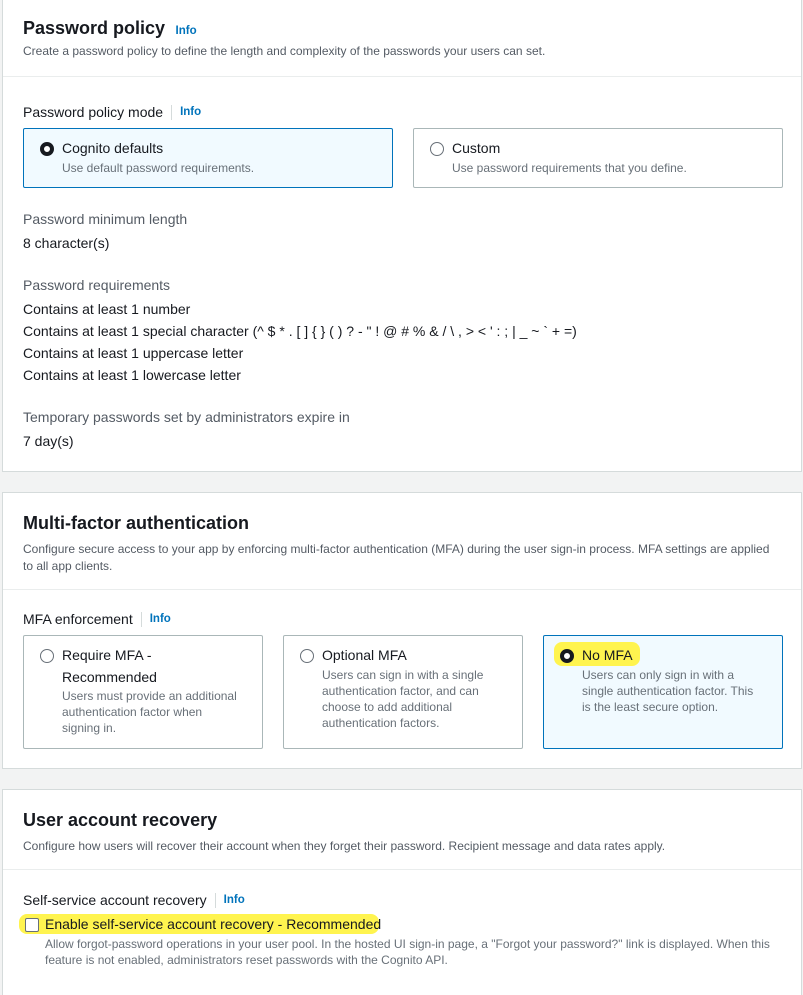  I want to click on option-description: Users must provide an additional, so click(149, 696).